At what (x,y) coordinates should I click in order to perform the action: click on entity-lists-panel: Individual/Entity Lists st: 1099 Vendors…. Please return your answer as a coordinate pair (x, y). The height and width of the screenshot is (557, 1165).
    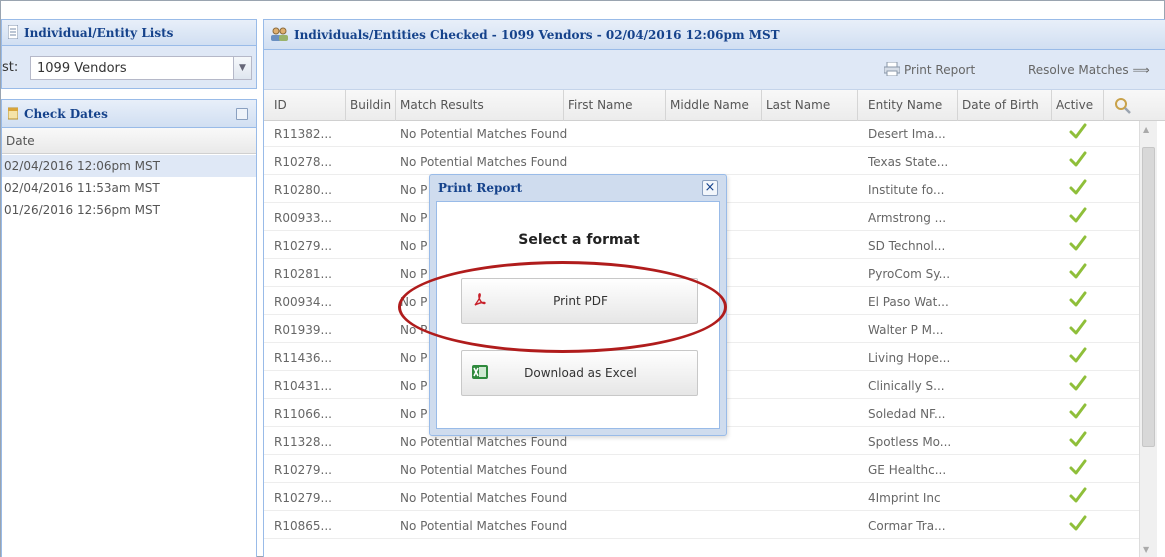
    Looking at the image, I should click on (129, 54).